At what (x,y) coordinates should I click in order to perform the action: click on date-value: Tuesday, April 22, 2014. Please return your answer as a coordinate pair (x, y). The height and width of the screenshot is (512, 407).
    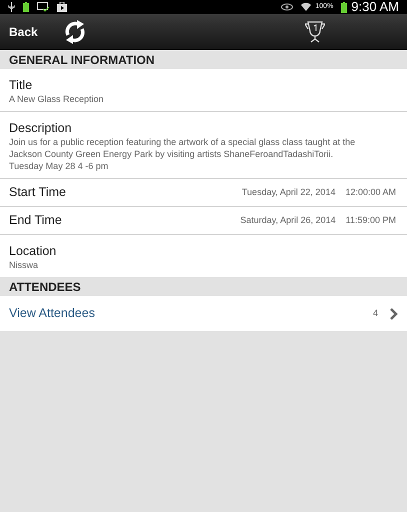
    Looking at the image, I should click on (289, 192).